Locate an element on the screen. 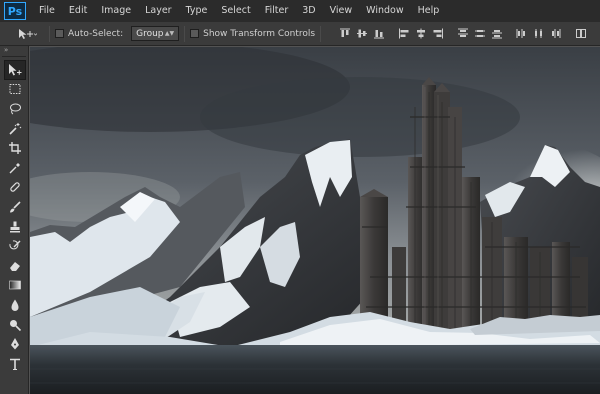  tools-panel: » is located at coordinates (14, 220).